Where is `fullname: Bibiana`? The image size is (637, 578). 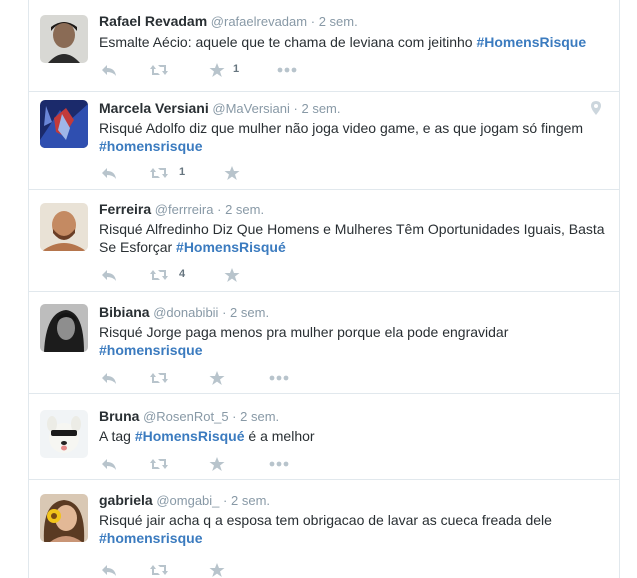 fullname: Bibiana is located at coordinates (124, 312).